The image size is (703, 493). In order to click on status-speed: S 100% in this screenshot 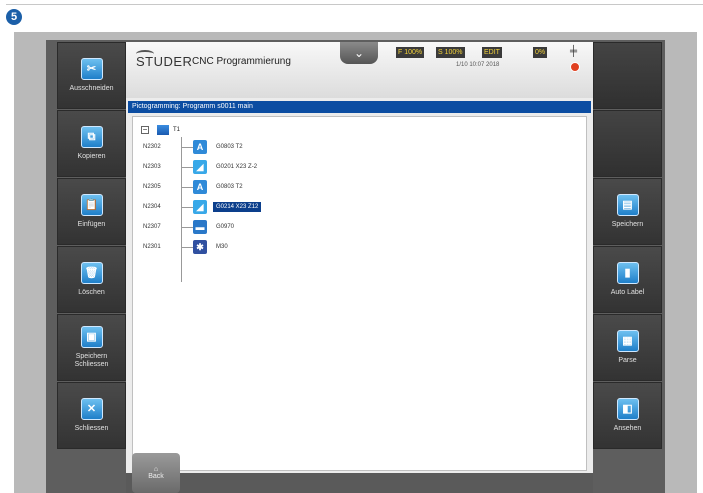, I will do `click(450, 52)`.